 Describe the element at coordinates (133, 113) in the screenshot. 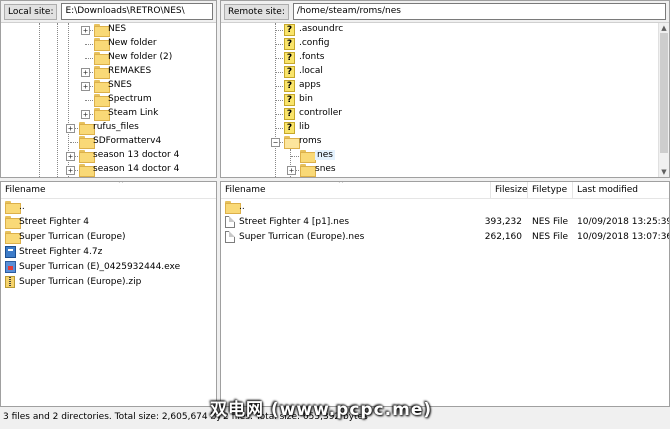

I see `tree-item-label: Steam Link` at that location.